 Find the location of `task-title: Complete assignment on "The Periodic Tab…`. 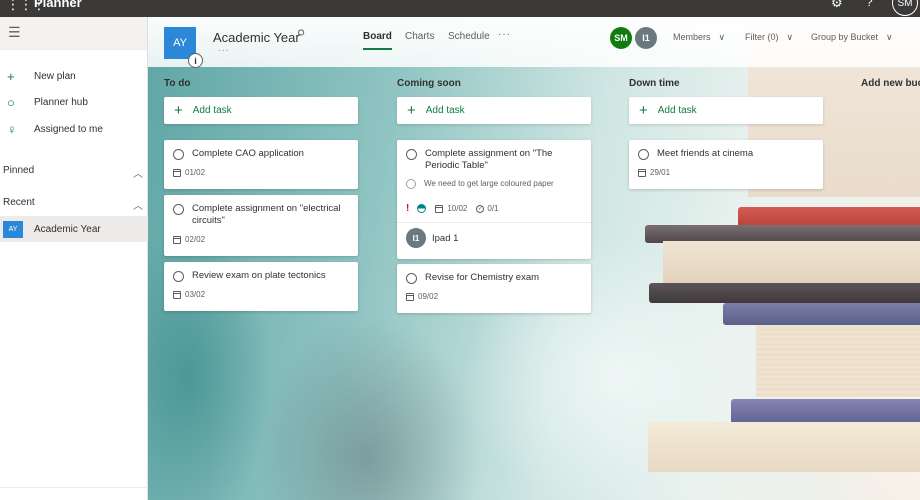

task-title: Complete assignment on "The Periodic Tab… is located at coordinates (489, 159).